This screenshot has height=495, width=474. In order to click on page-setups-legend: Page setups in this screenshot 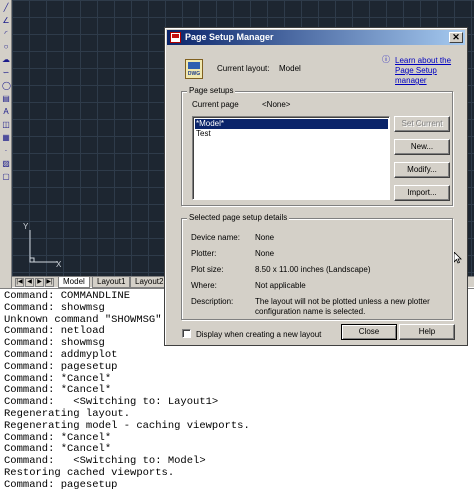, I will do `click(211, 90)`.